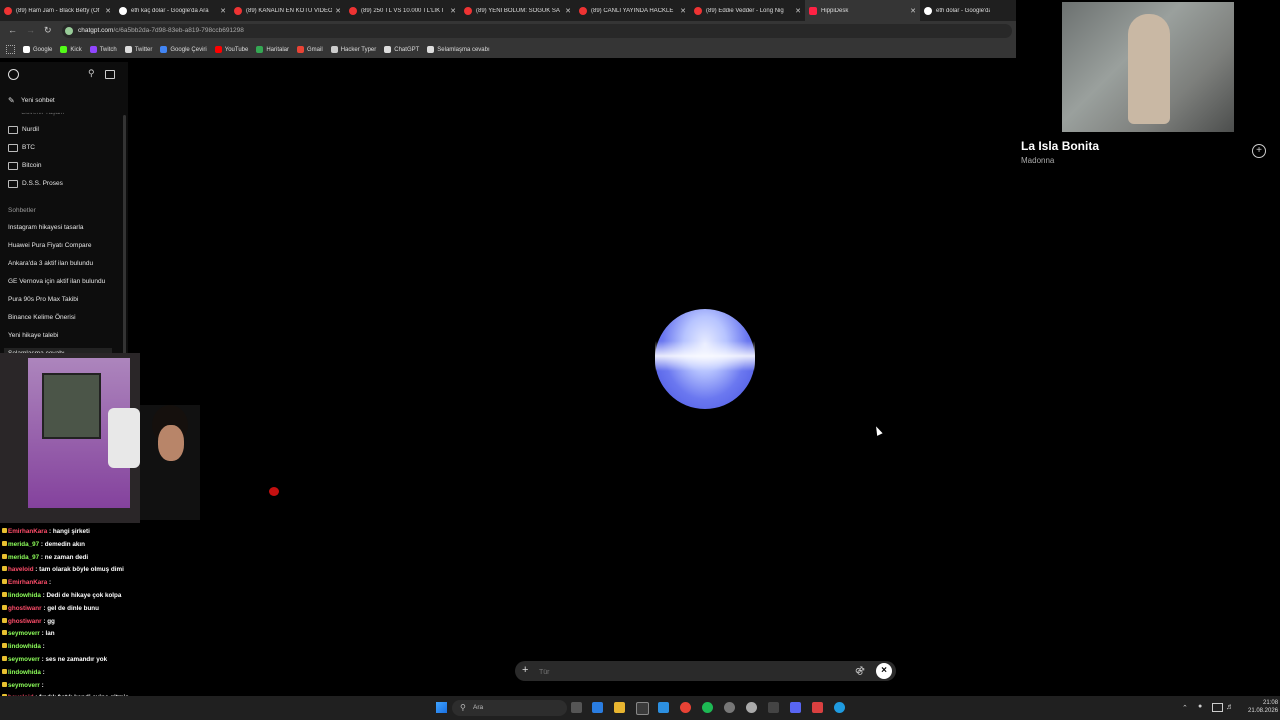  I want to click on bookmark: Kick, so click(71, 49).